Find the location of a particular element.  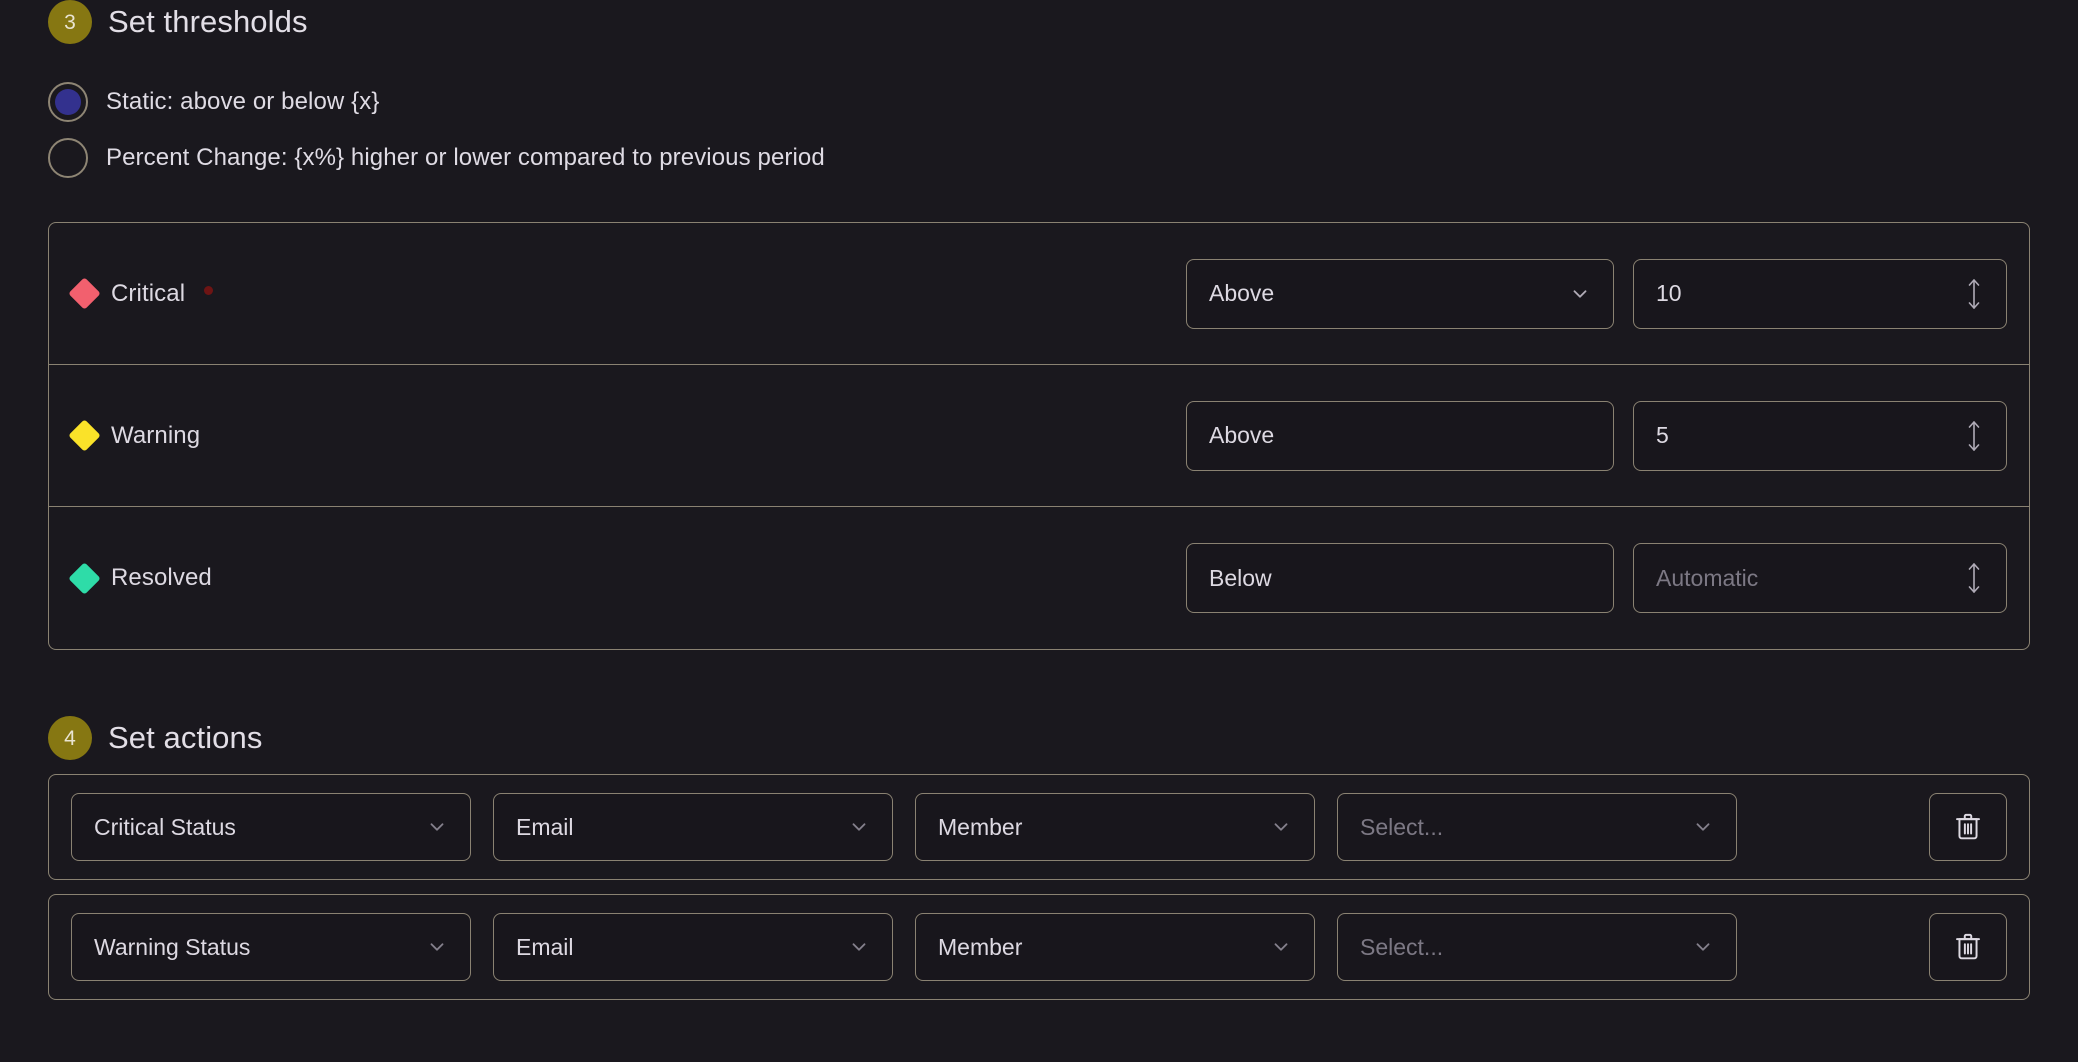

action-trigger-select: Warning Status is located at coordinates (271, 947).